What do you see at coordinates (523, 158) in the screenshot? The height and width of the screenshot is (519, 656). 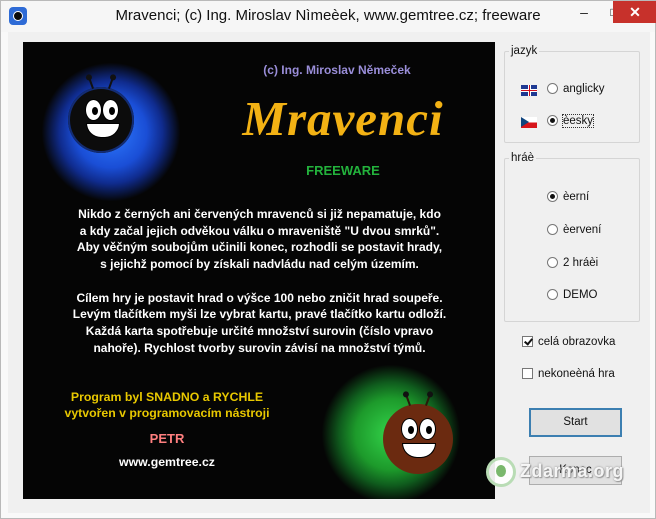 I see `players-legend: hráè` at bounding box center [523, 158].